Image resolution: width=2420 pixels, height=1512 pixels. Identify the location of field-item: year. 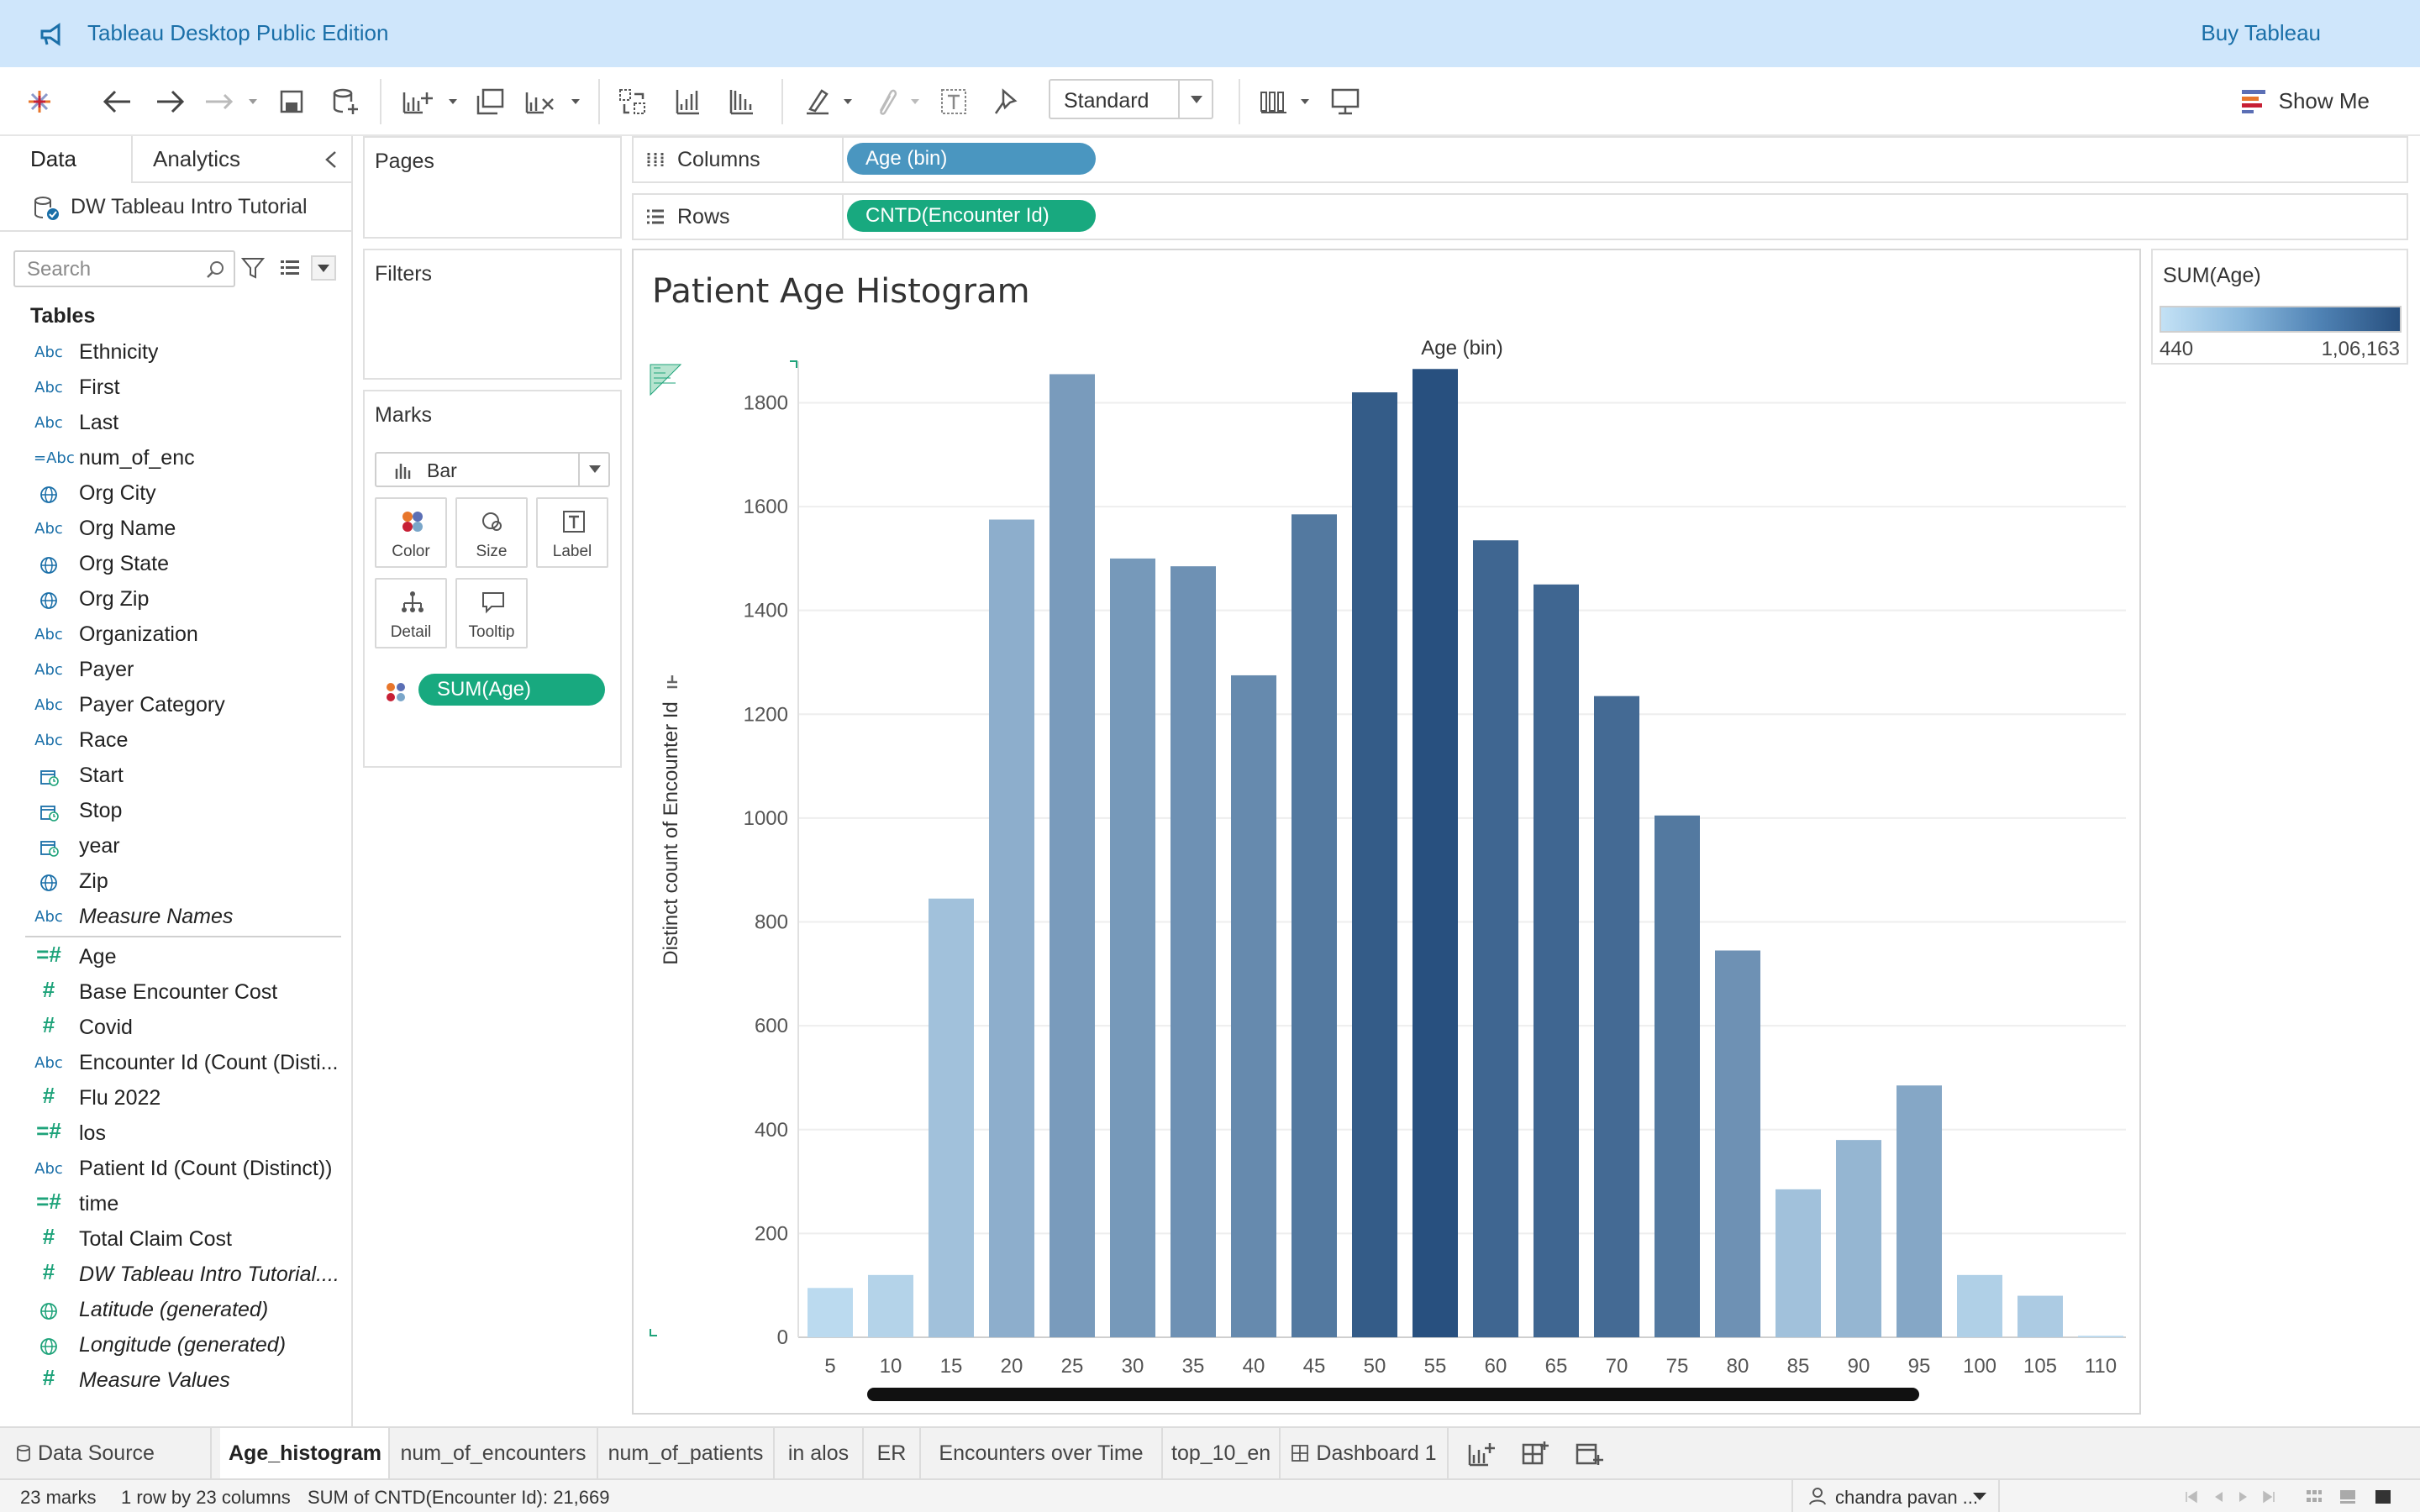
(176, 846).